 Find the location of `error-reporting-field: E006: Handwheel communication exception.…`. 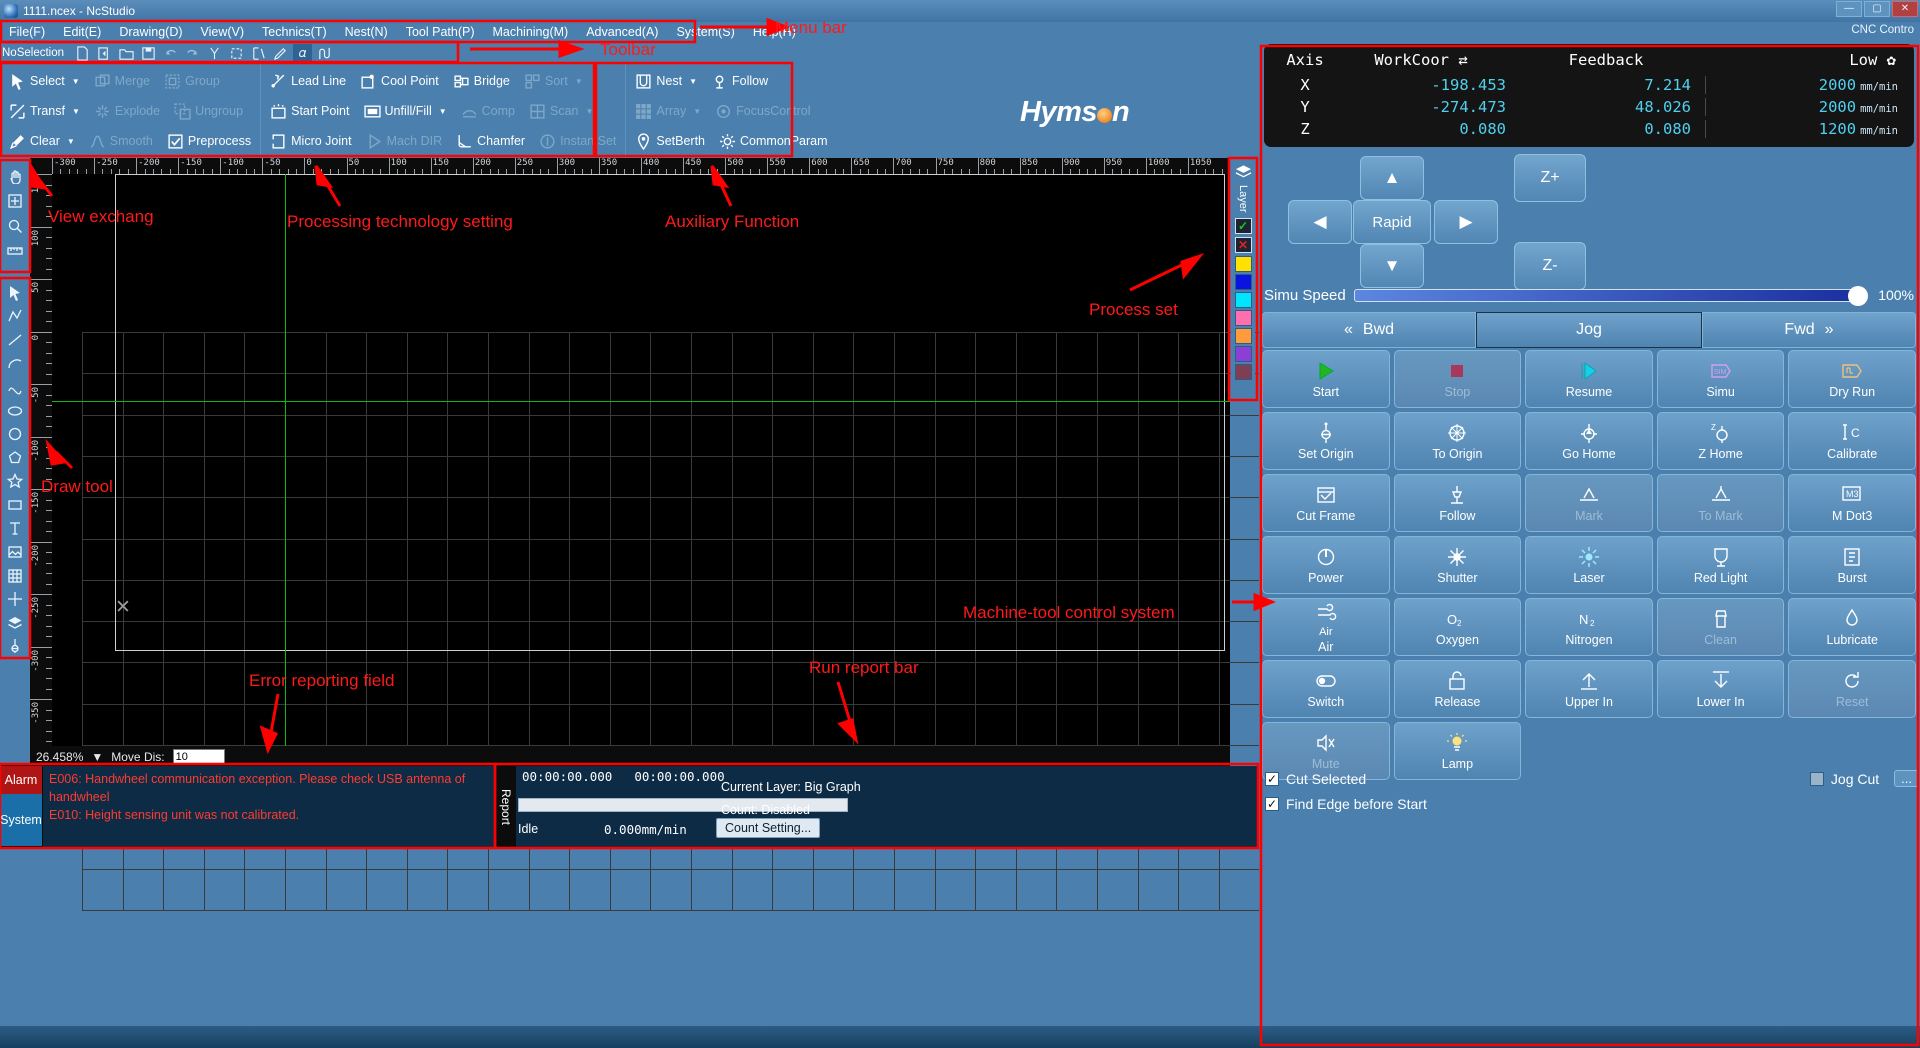

error-reporting-field: E006: Handwheel communication exception.… is located at coordinates (269, 807).